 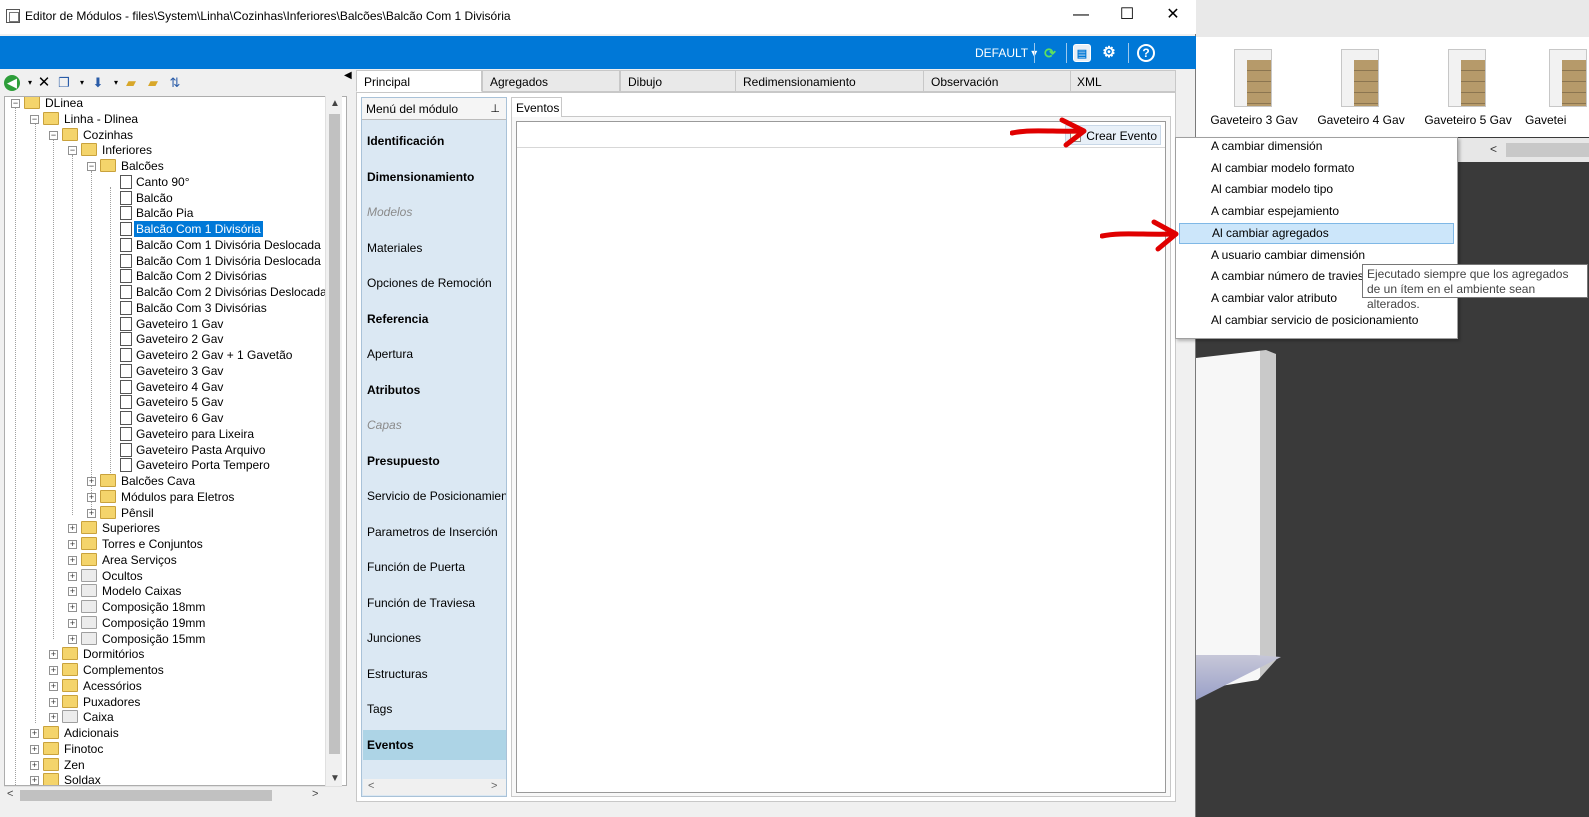 I want to click on copy-icon: ❐, so click(x=64, y=83).